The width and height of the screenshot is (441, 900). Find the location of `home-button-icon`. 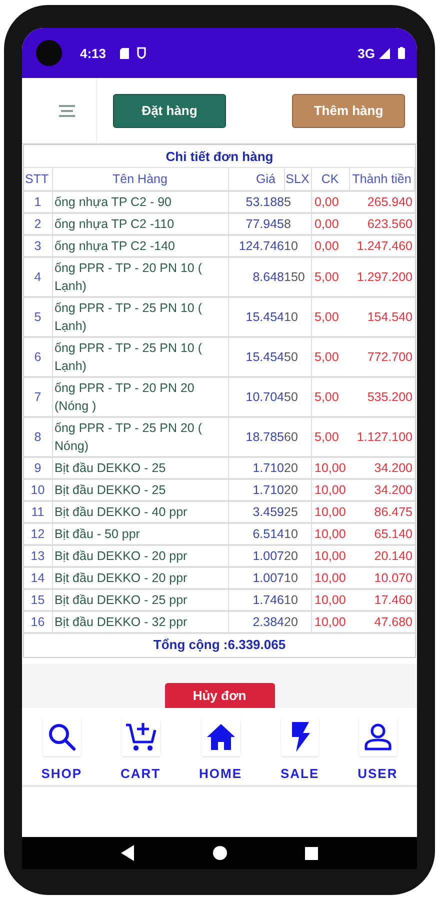

home-button-icon is located at coordinates (220, 853).